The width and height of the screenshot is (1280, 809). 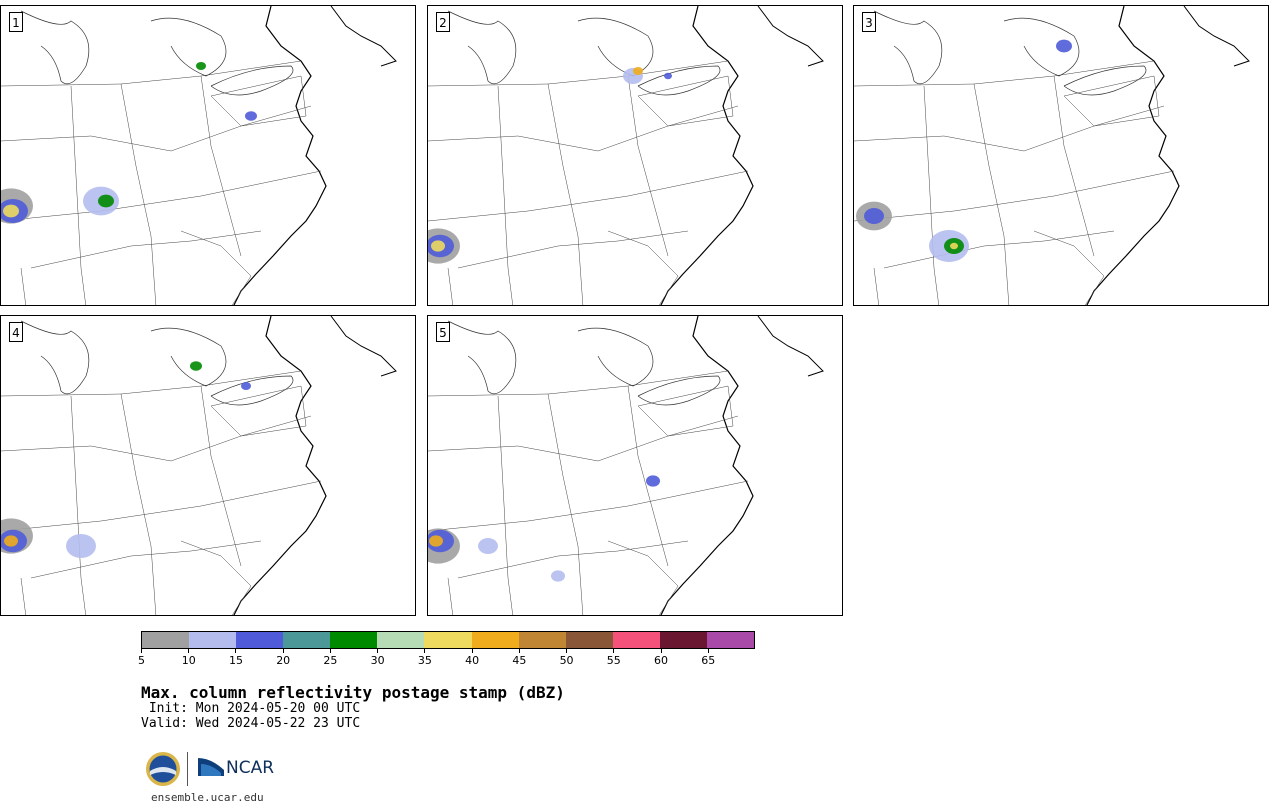 I want to click on colorbar-tick-label: 45, so click(x=519, y=660).